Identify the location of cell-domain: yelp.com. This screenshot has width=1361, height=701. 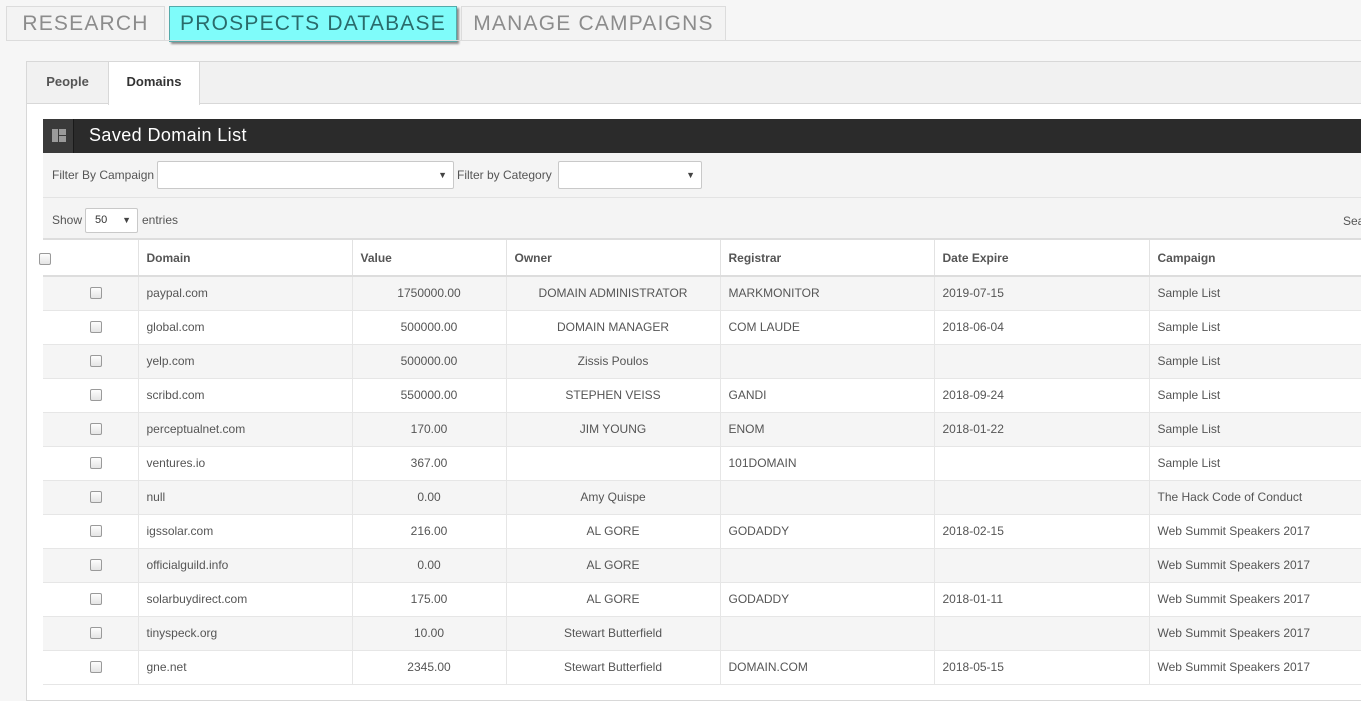
(245, 361).